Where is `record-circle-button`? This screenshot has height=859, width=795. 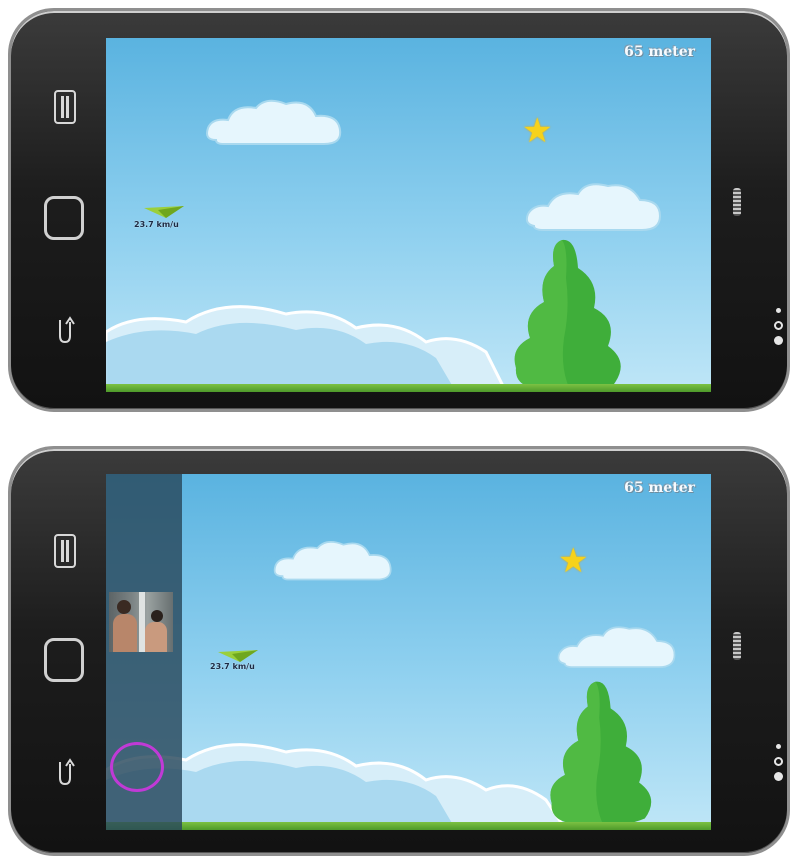 record-circle-button is located at coordinates (137, 767).